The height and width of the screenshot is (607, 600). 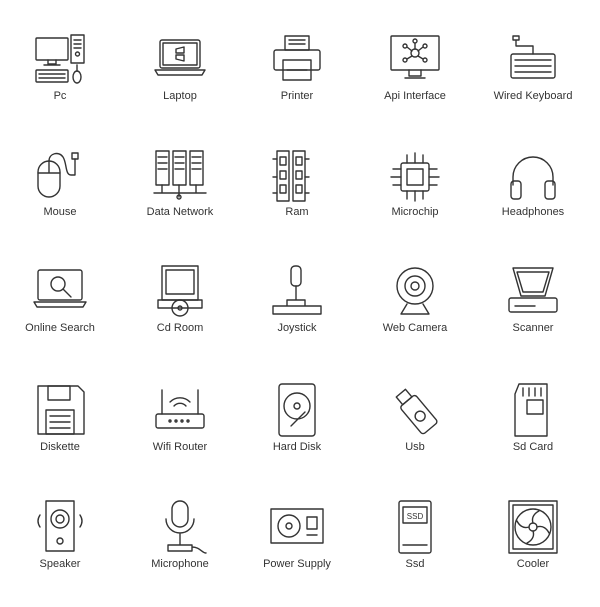 I want to click on icon-tile-speaker: Speaker, so click(x=60, y=552).